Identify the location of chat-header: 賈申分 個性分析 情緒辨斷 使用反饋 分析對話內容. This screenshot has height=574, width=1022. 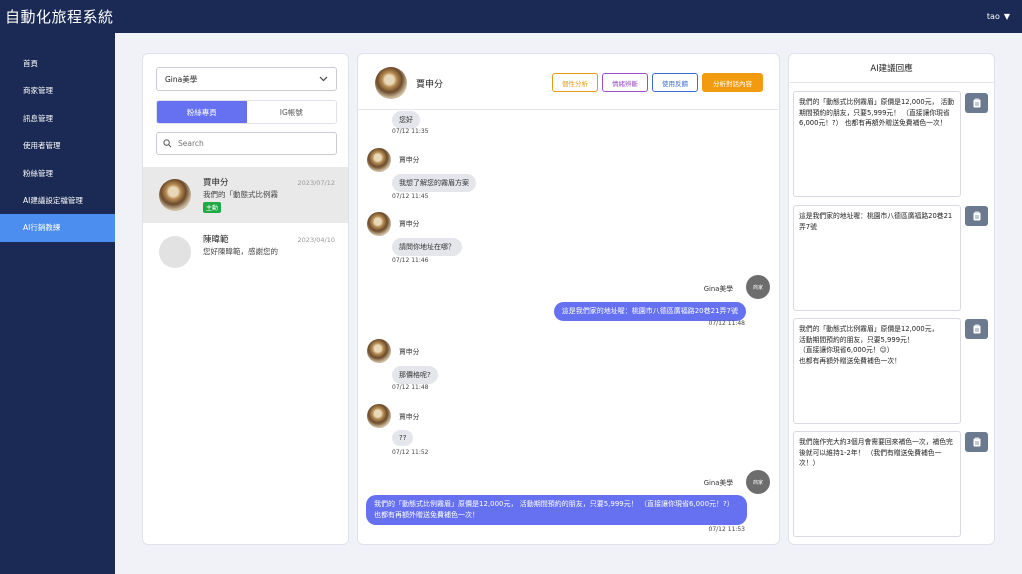
(568, 82).